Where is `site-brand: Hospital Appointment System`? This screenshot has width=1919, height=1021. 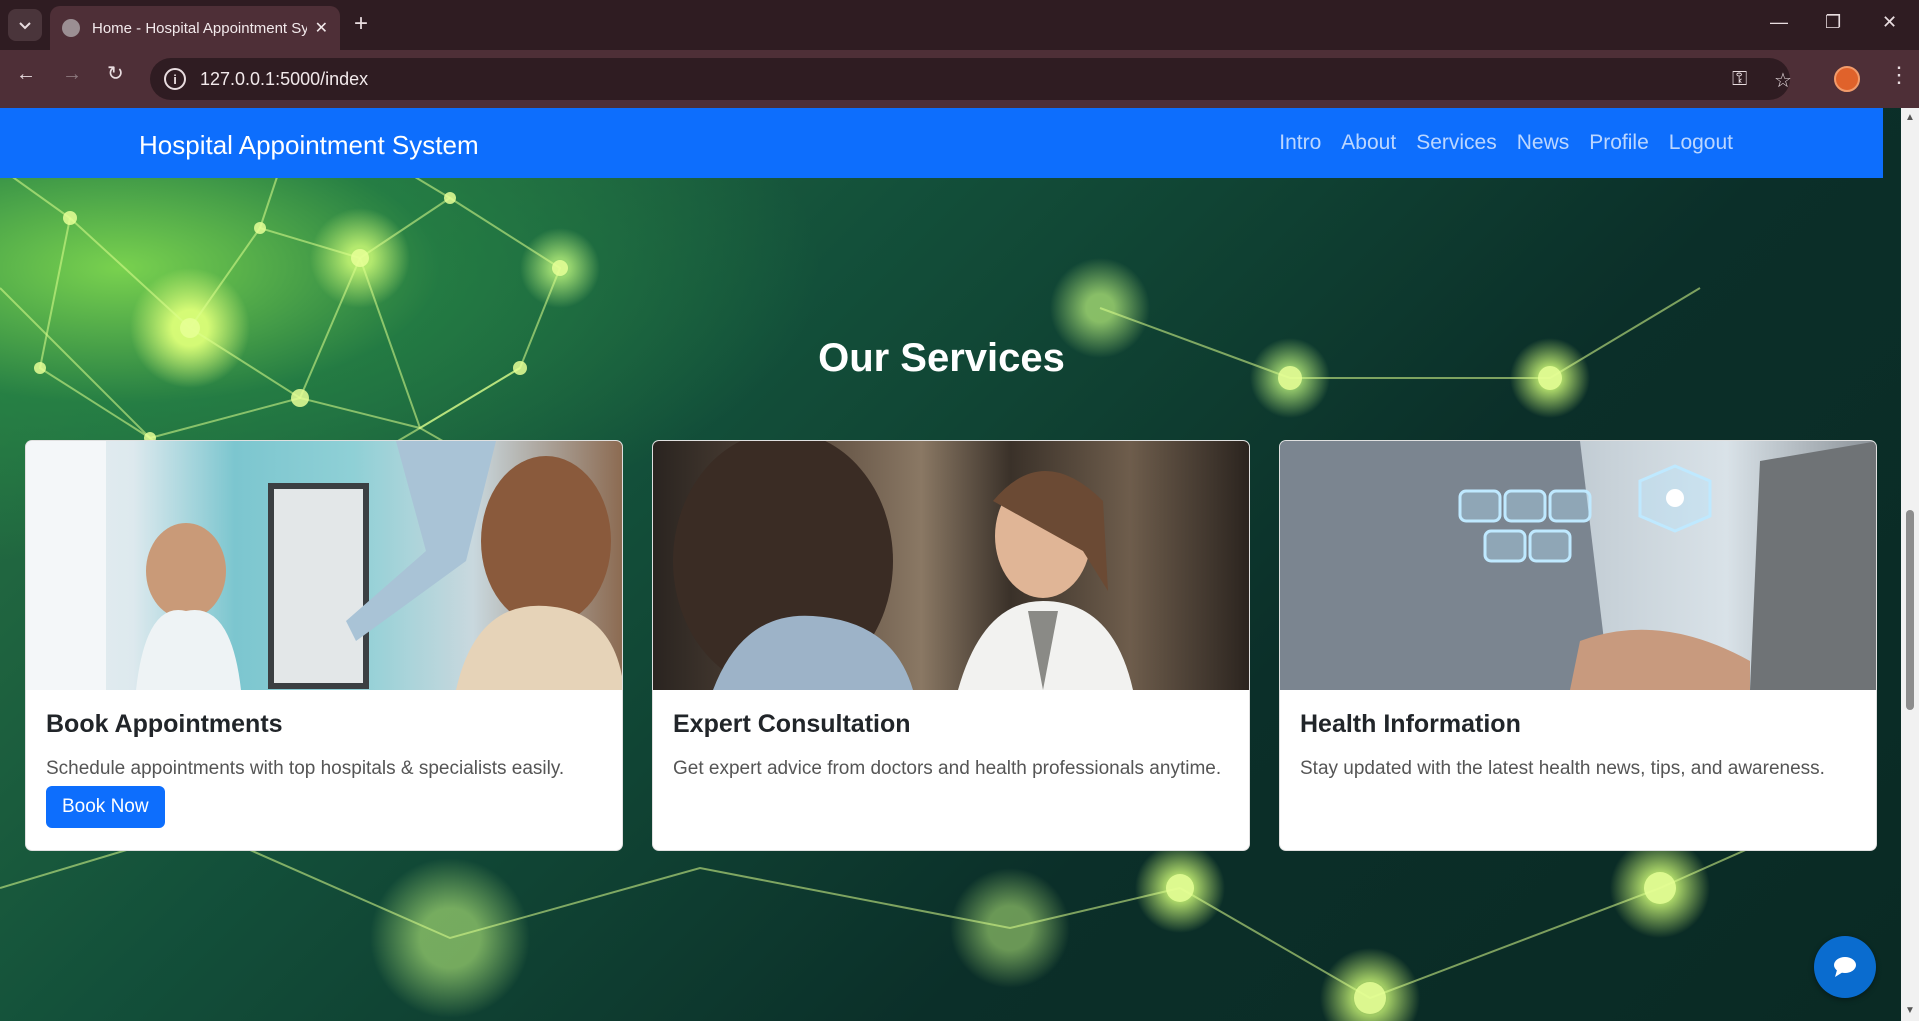
site-brand: Hospital Appointment System is located at coordinates (309, 145).